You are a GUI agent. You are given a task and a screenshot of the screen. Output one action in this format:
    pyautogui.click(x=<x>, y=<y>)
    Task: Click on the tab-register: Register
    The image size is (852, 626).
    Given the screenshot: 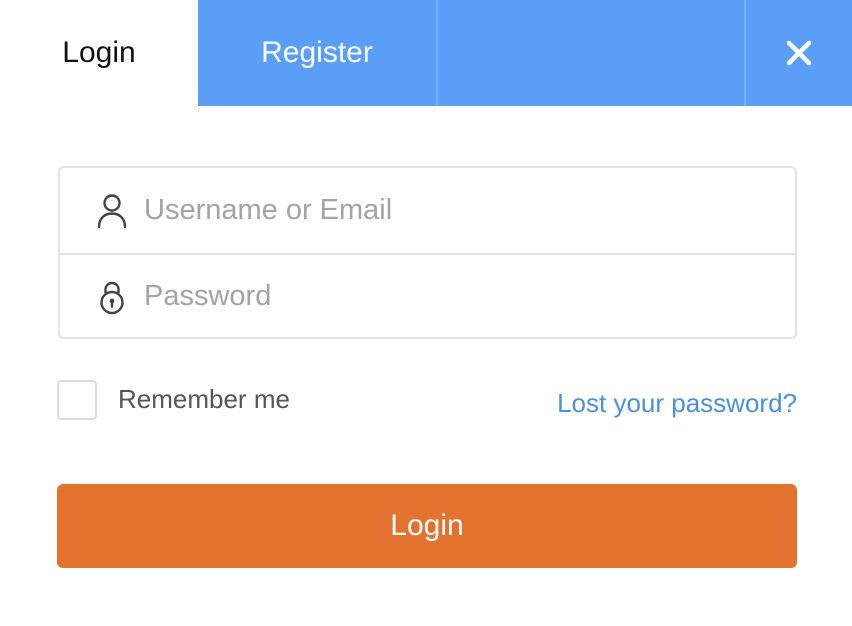 What is the action you would take?
    pyautogui.click(x=318, y=53)
    